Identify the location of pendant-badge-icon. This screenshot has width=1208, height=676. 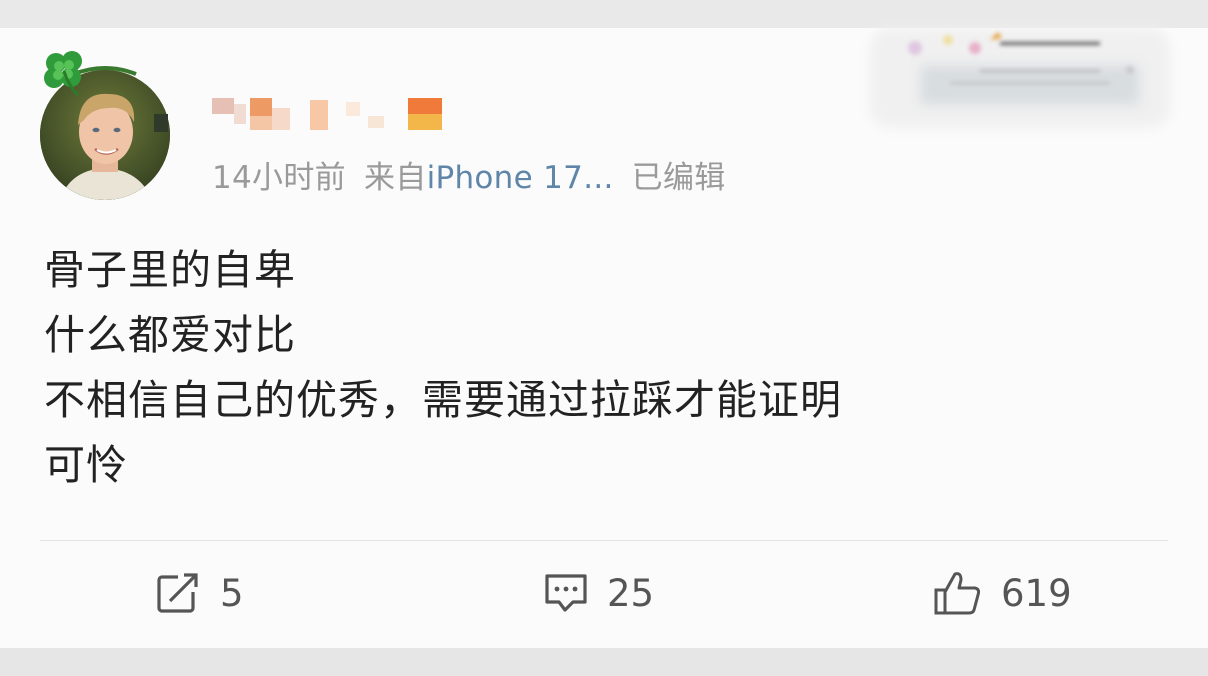
(161, 123).